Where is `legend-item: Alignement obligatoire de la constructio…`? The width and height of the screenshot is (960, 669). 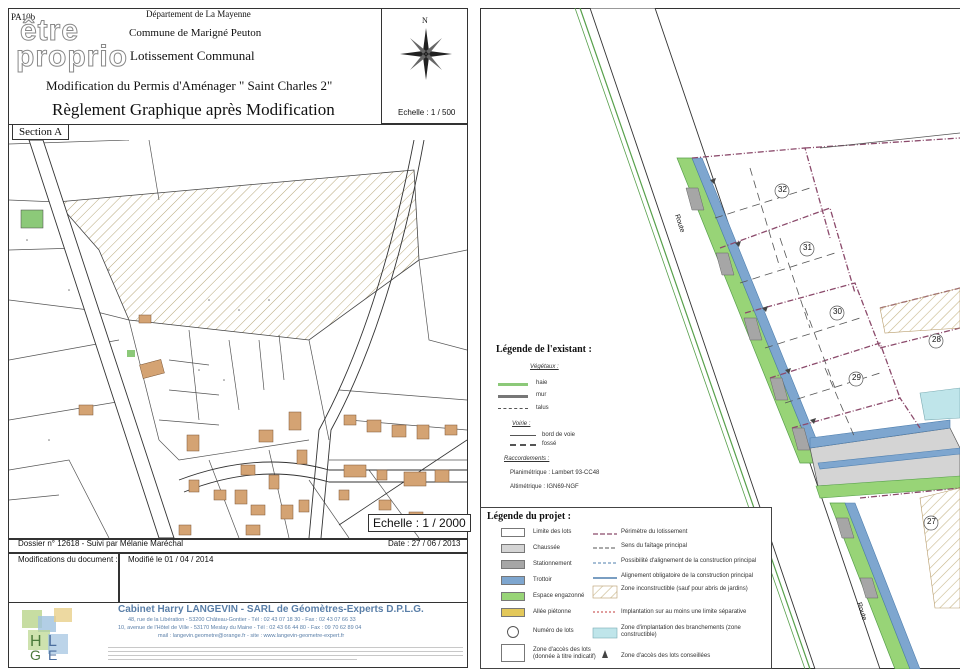 legend-item: Alignement obligatoire de la constructio… is located at coordinates (687, 576).